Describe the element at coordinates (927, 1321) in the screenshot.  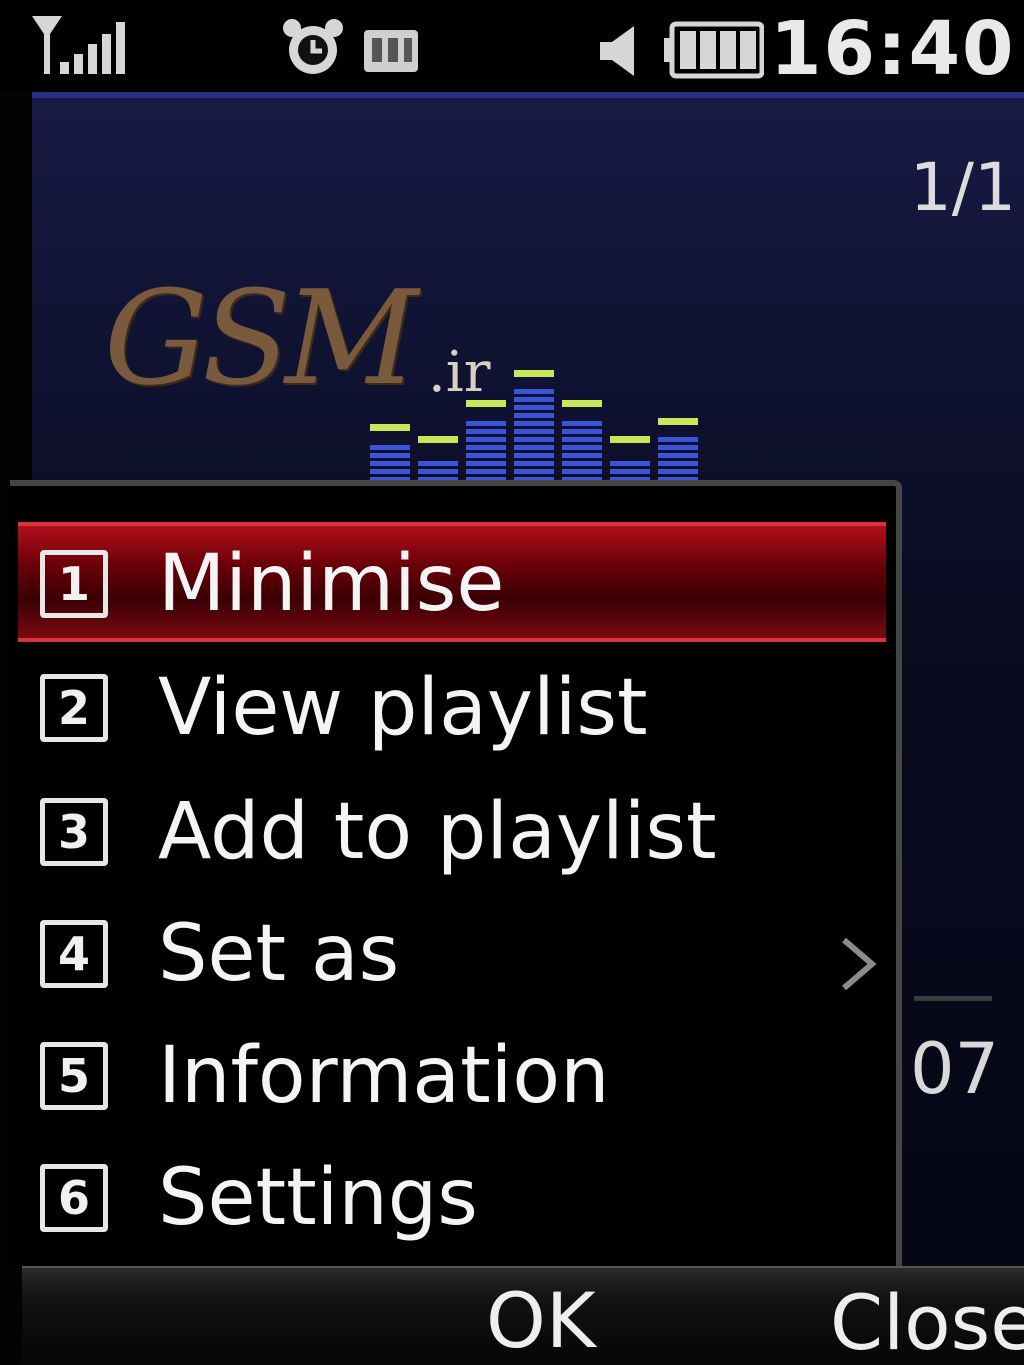
I see `close-softkey: Close` at that location.